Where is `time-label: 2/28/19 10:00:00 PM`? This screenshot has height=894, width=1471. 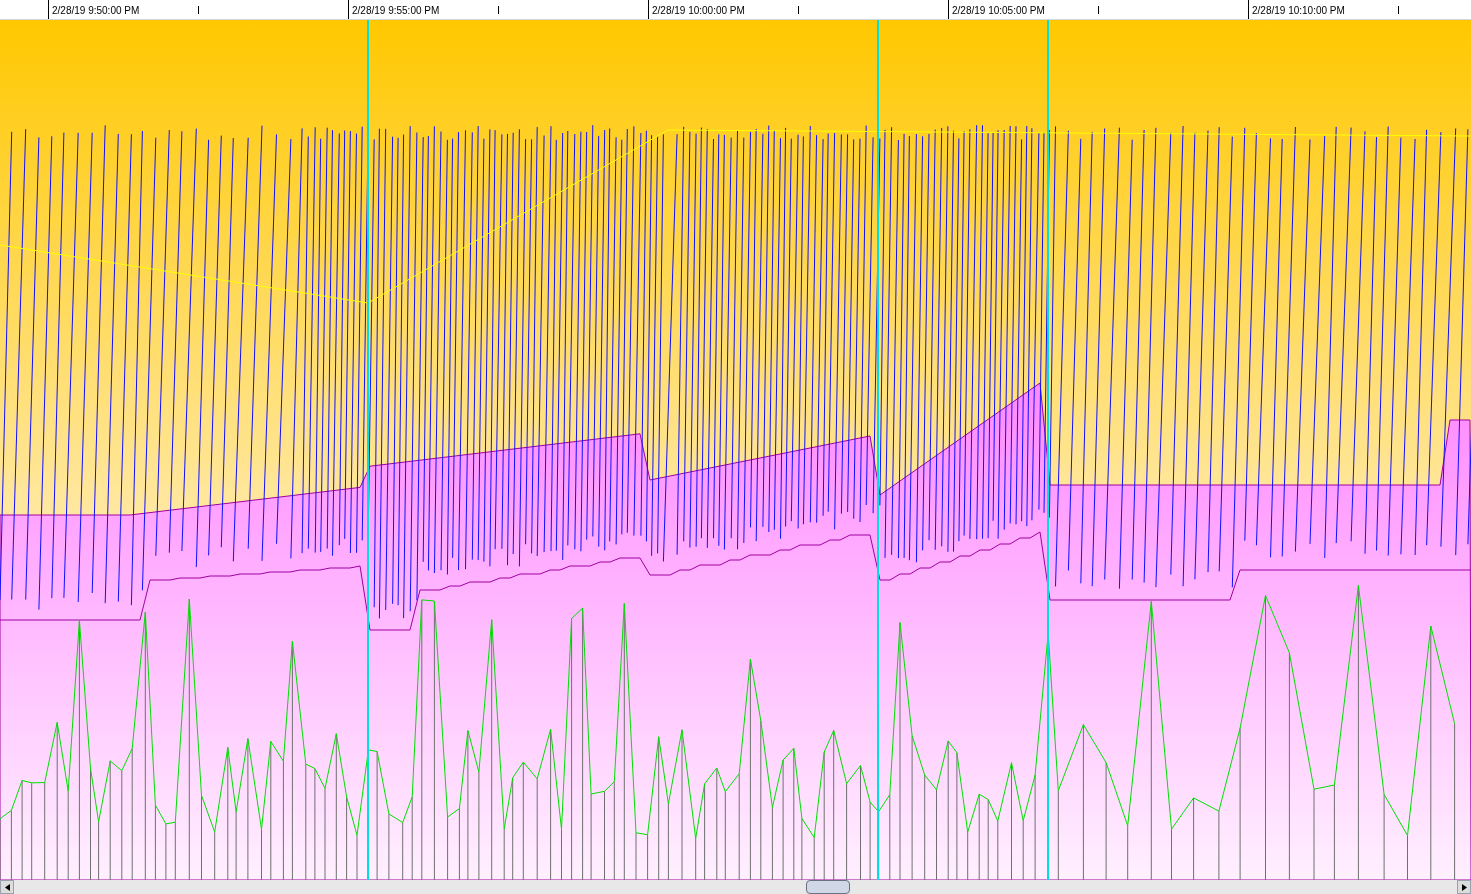 time-label: 2/28/19 10:00:00 PM is located at coordinates (723, 9).